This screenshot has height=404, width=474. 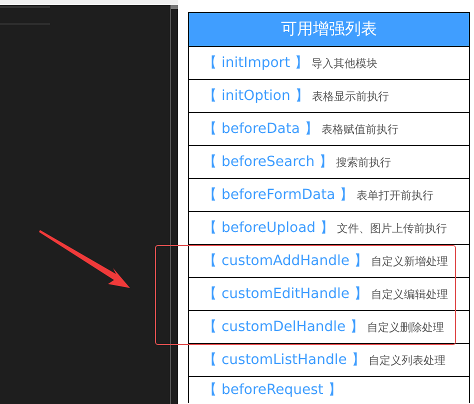 What do you see at coordinates (359, 129) in the screenshot?
I see `hook-description: 表格赋值前执行` at bounding box center [359, 129].